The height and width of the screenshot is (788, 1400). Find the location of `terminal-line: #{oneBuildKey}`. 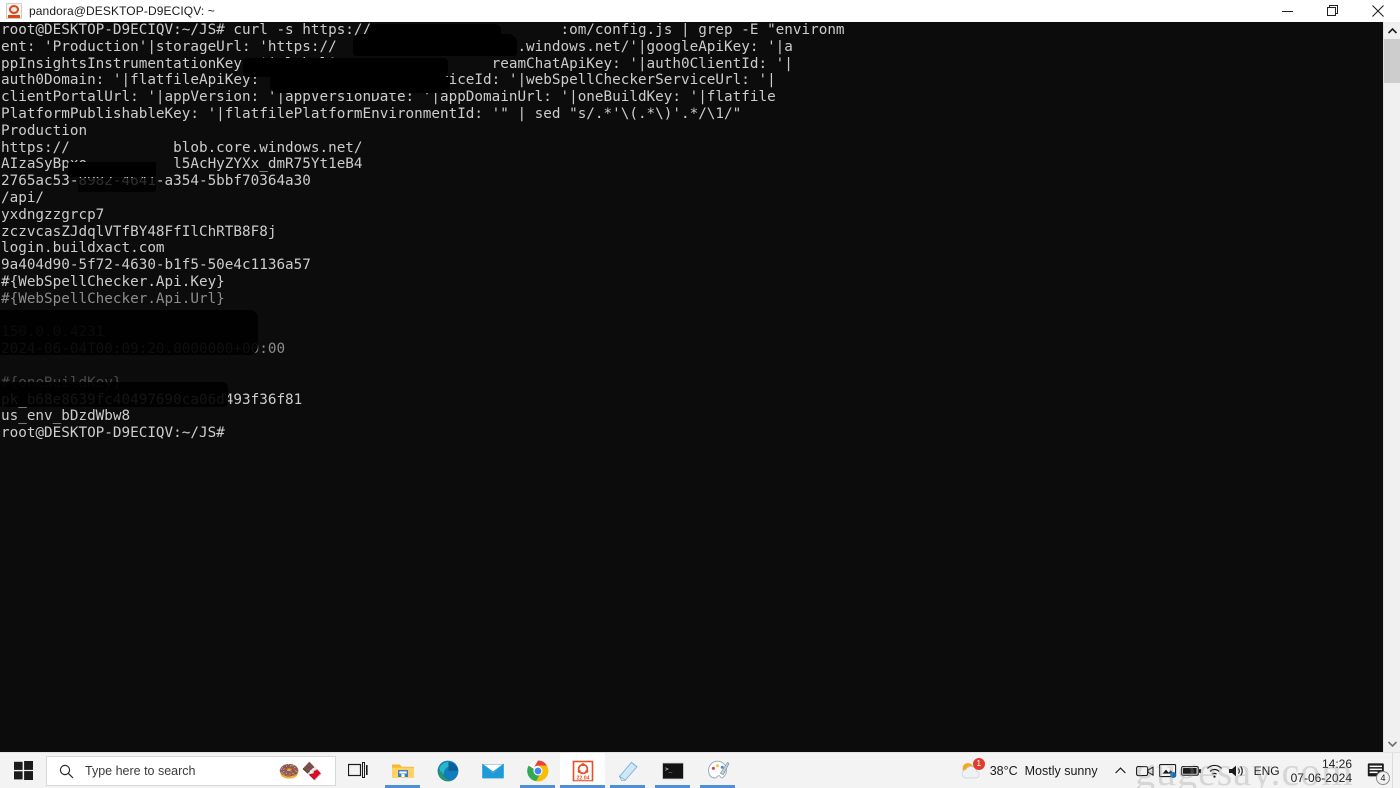

terminal-line: #{oneBuildKey} is located at coordinates (61, 382).